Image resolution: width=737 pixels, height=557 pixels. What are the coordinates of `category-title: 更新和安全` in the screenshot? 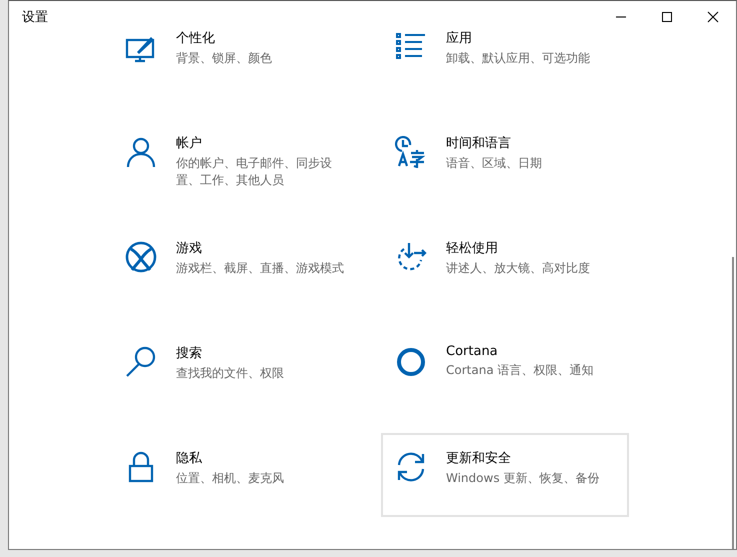 It's located at (479, 458).